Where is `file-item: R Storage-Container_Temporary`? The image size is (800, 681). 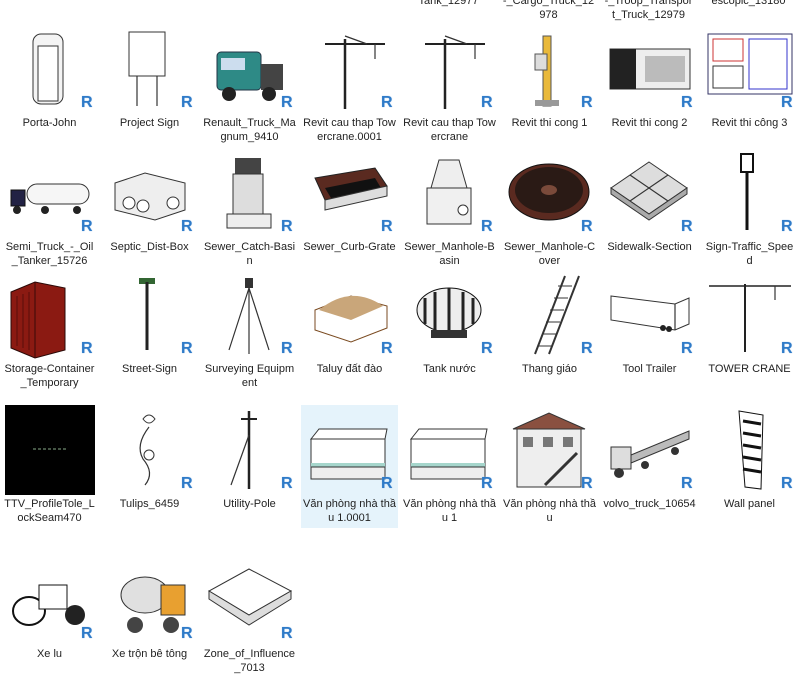 file-item: R Storage-Container_Temporary is located at coordinates (49, 331).